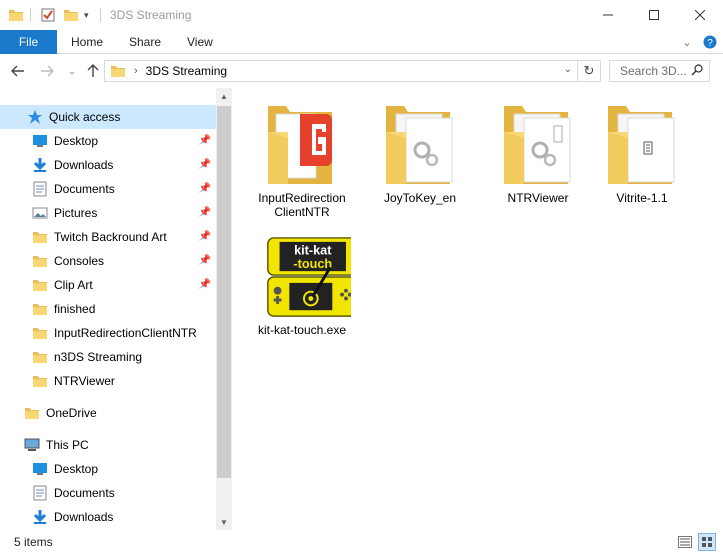 The image size is (723, 554). What do you see at coordinates (32, 445) in the screenshot?
I see `computer-icon` at bounding box center [32, 445].